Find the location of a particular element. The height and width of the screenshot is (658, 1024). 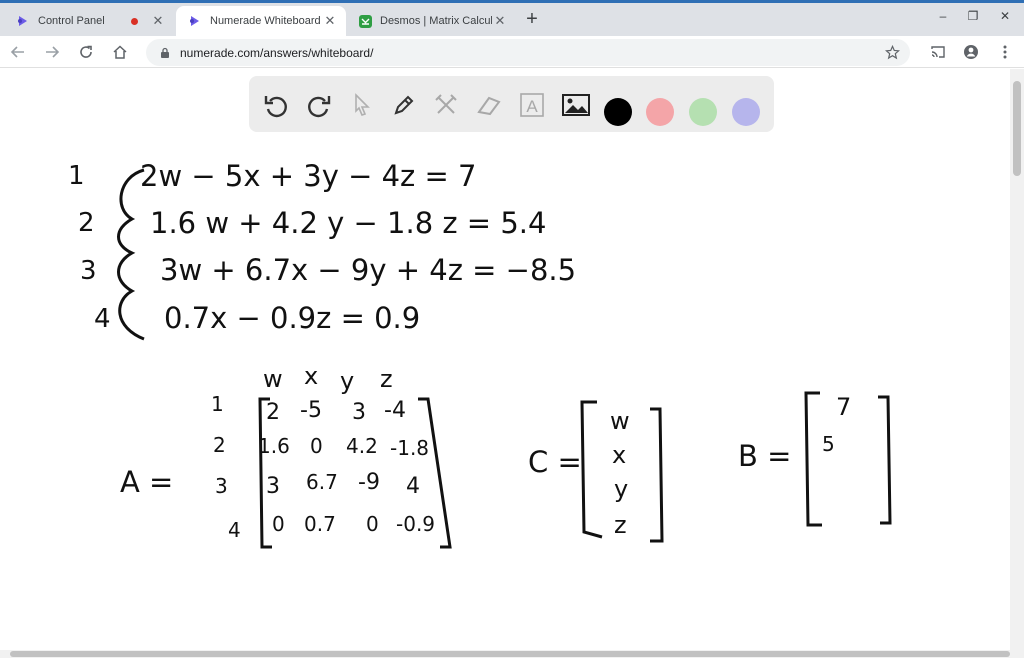

equation-row-label: 1 is located at coordinates (76, 176).